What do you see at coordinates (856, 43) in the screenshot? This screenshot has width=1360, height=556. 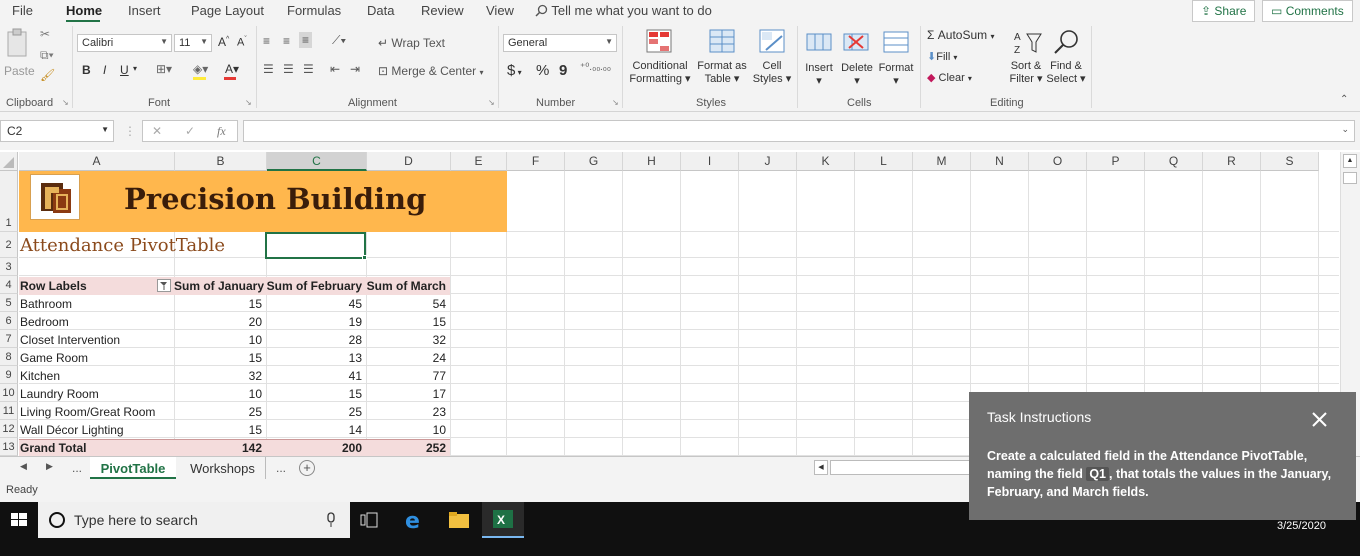 I see `delete-cells-button` at bounding box center [856, 43].